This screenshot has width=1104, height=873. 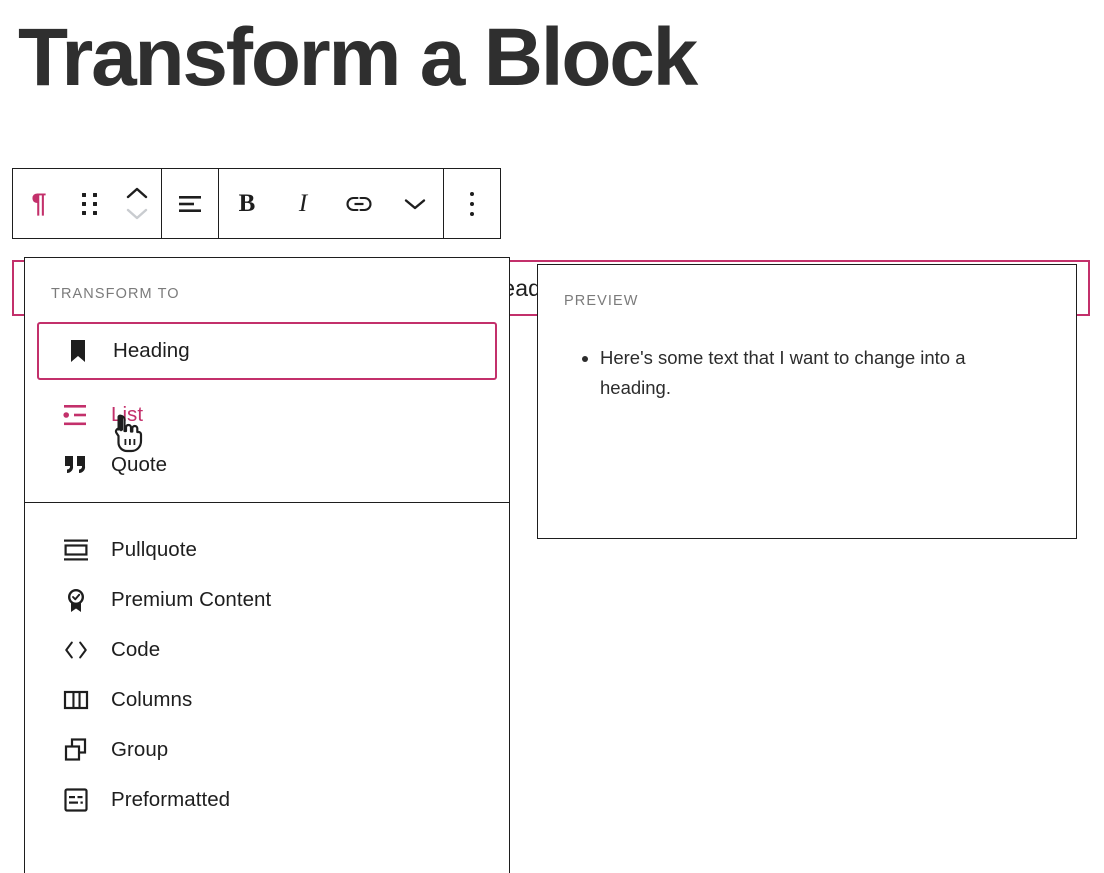 What do you see at coordinates (267, 650) in the screenshot?
I see `transform-option-code: Code` at bounding box center [267, 650].